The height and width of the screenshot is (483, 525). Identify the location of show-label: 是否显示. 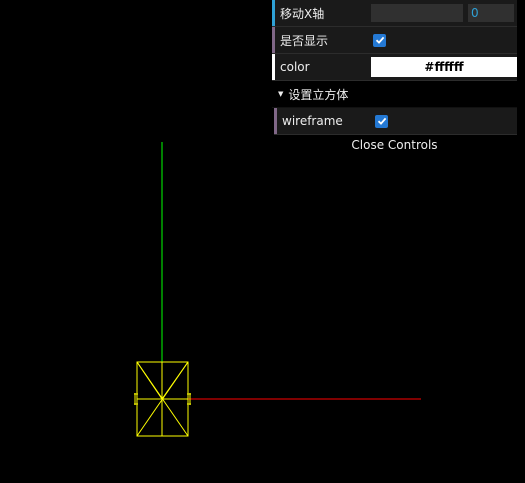
(304, 40).